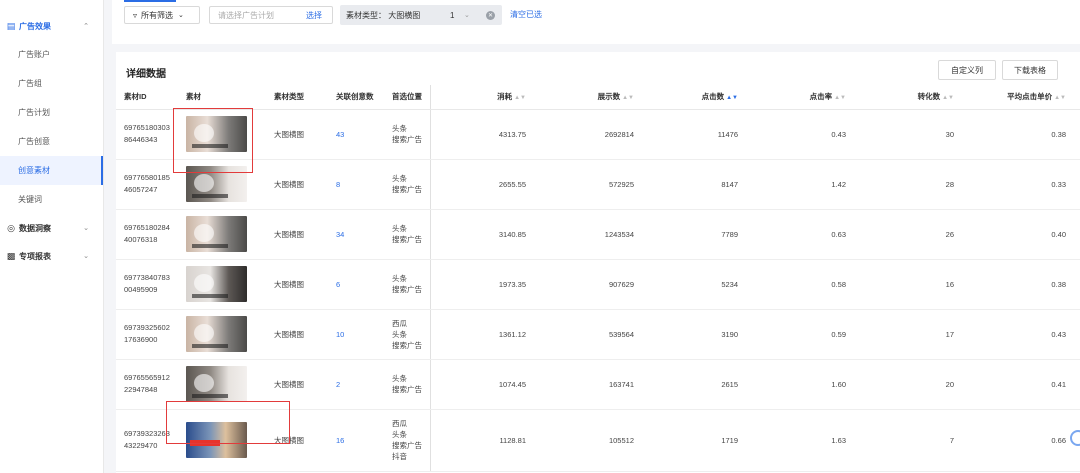  Describe the element at coordinates (806, 184) in the screenshot. I see `cell-ctr: 1.42` at that location.